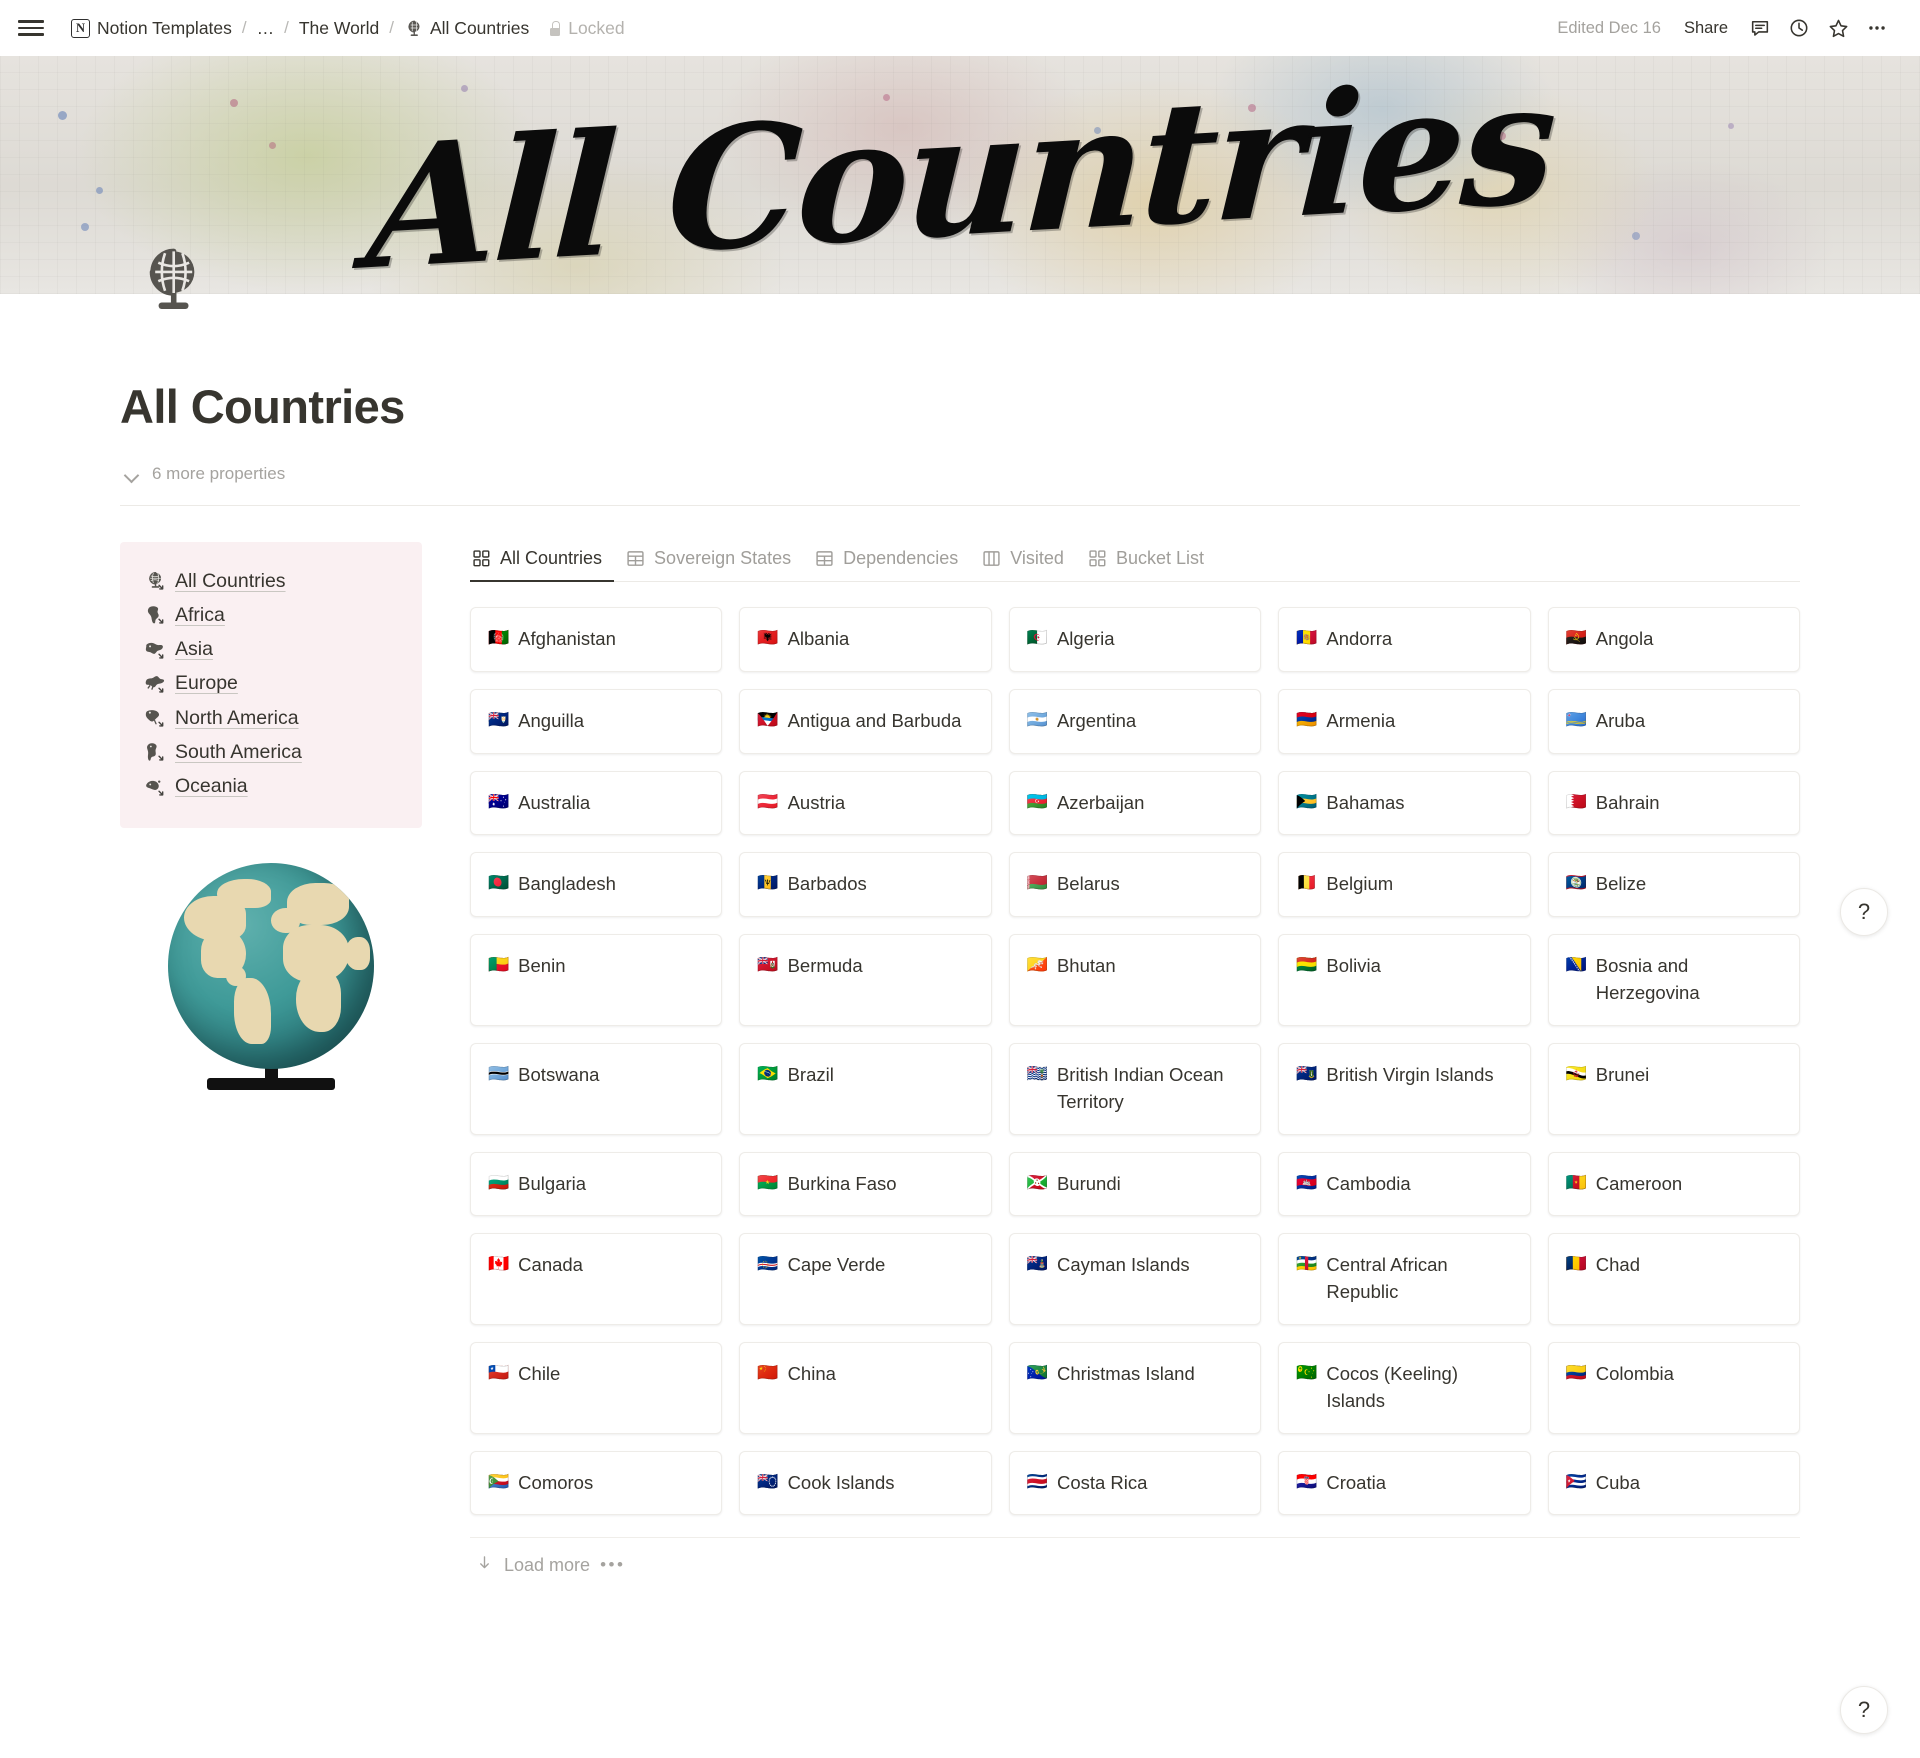  What do you see at coordinates (1864, 912) in the screenshot?
I see `help-button-top: ?` at bounding box center [1864, 912].